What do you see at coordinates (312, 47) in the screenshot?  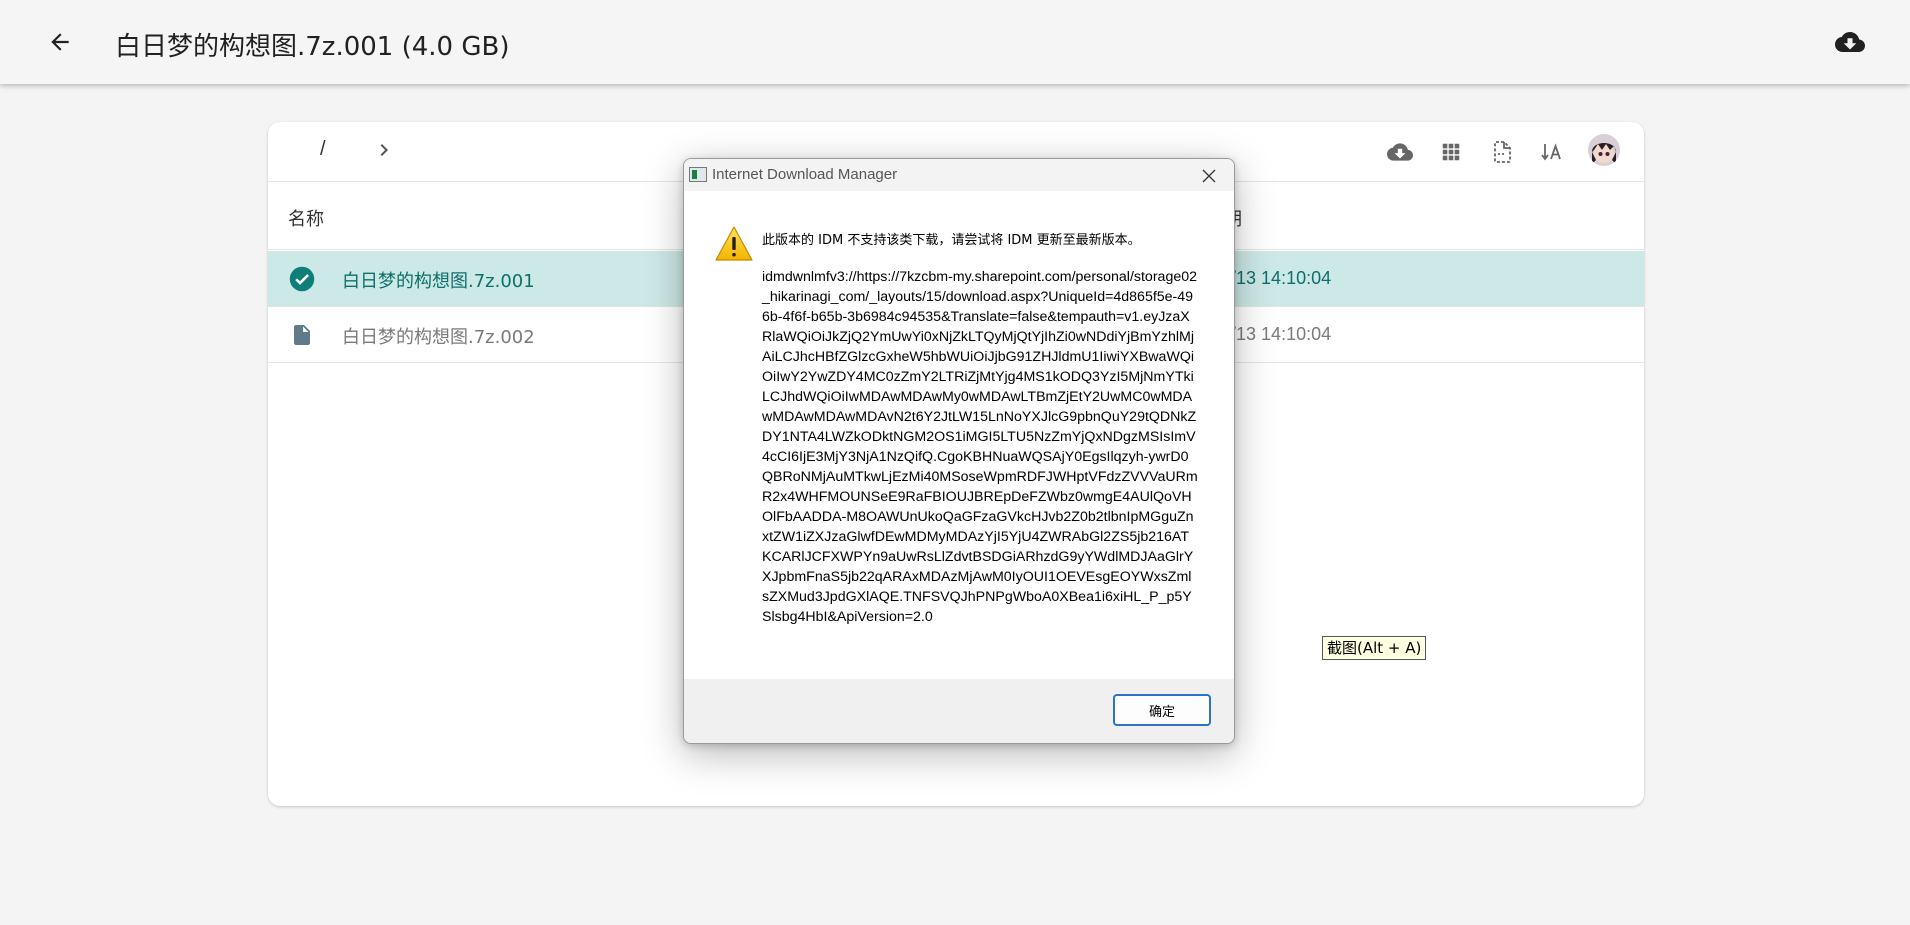 I see `page-title: 白日梦的构想图.7z.001 (4.0 GB)` at bounding box center [312, 47].